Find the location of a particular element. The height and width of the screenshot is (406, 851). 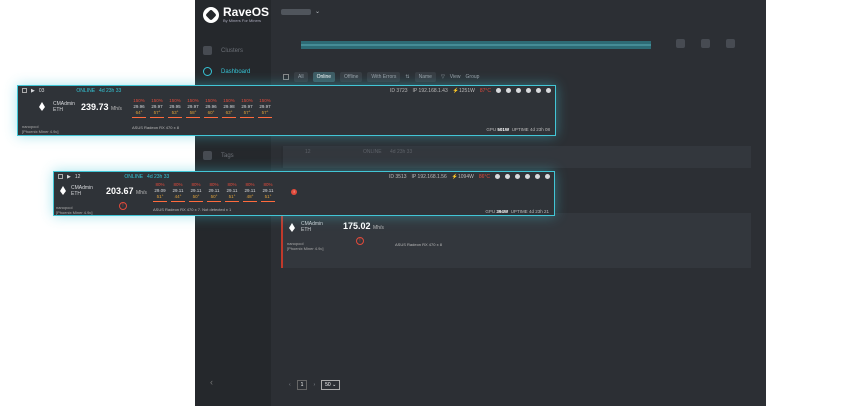

filter-online: Online is located at coordinates (324, 77).